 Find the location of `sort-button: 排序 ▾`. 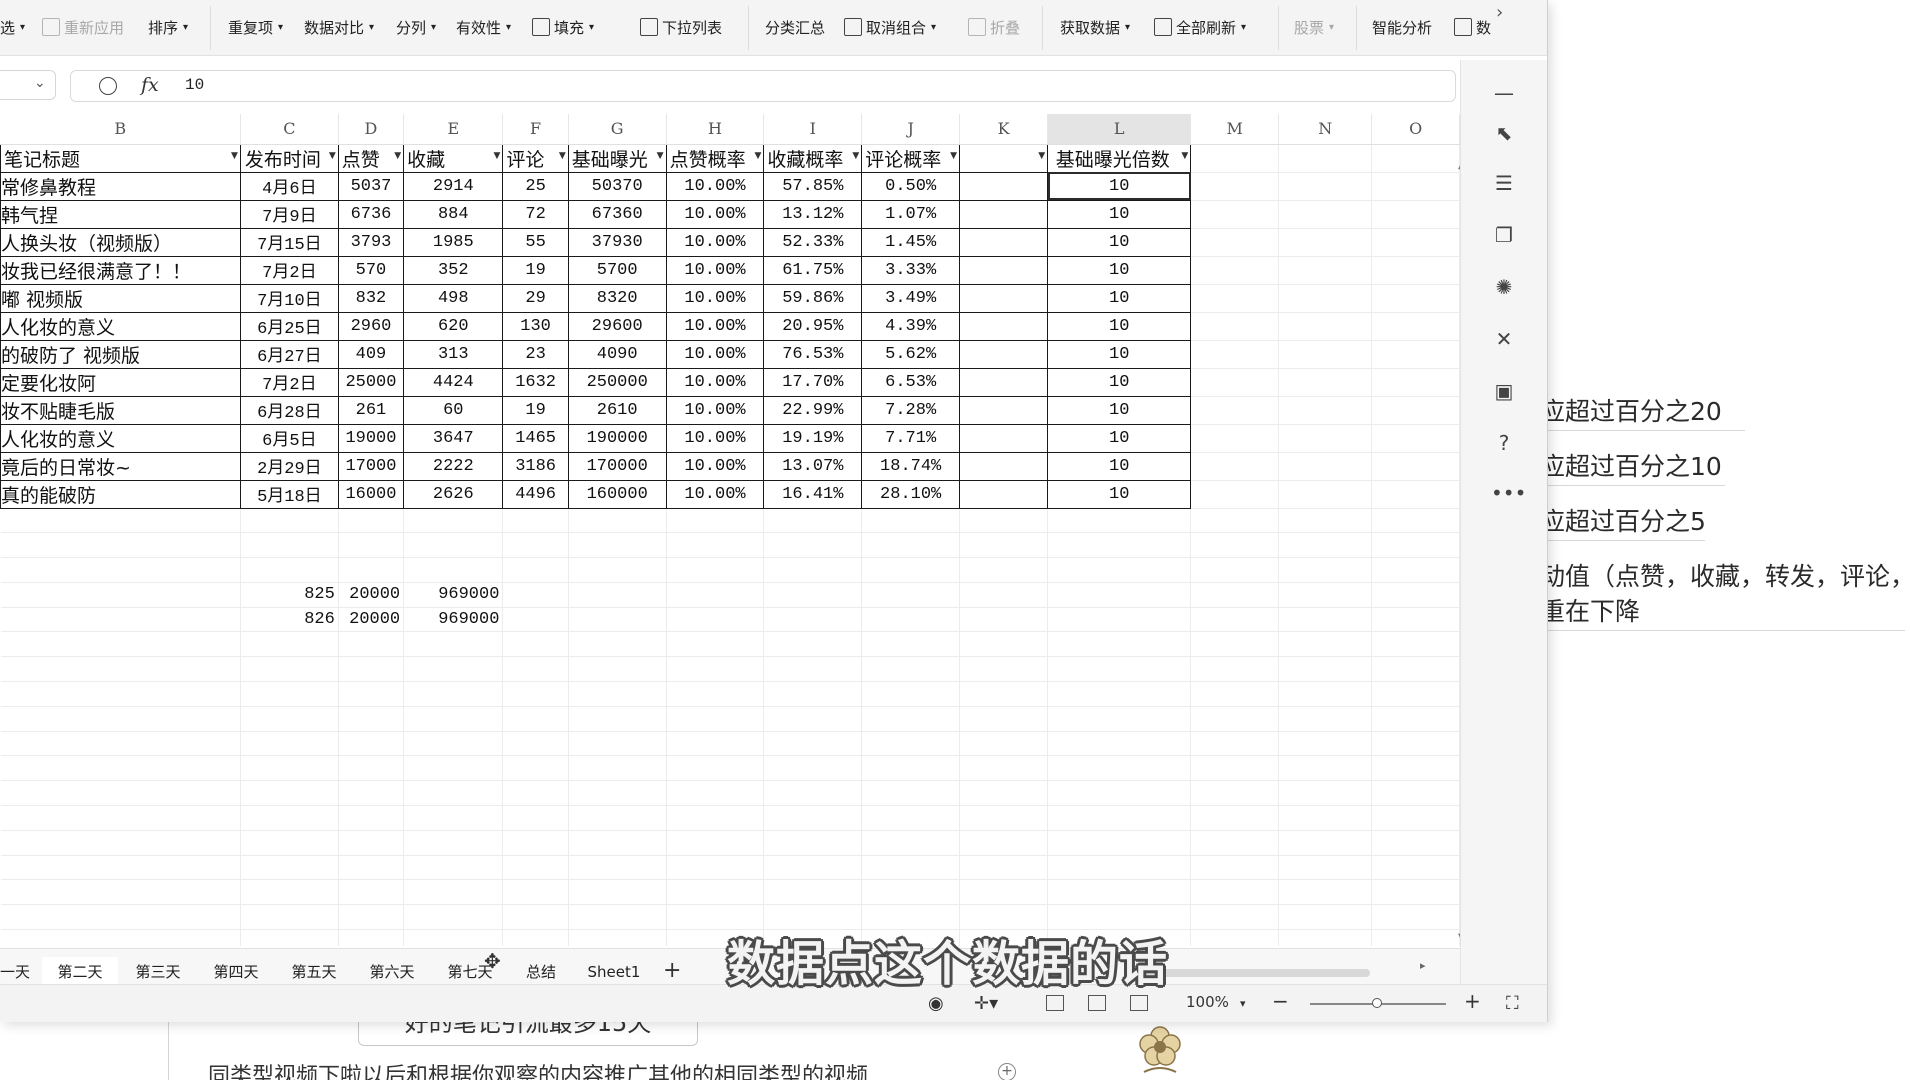

sort-button: 排序 ▾ is located at coordinates (168, 27).